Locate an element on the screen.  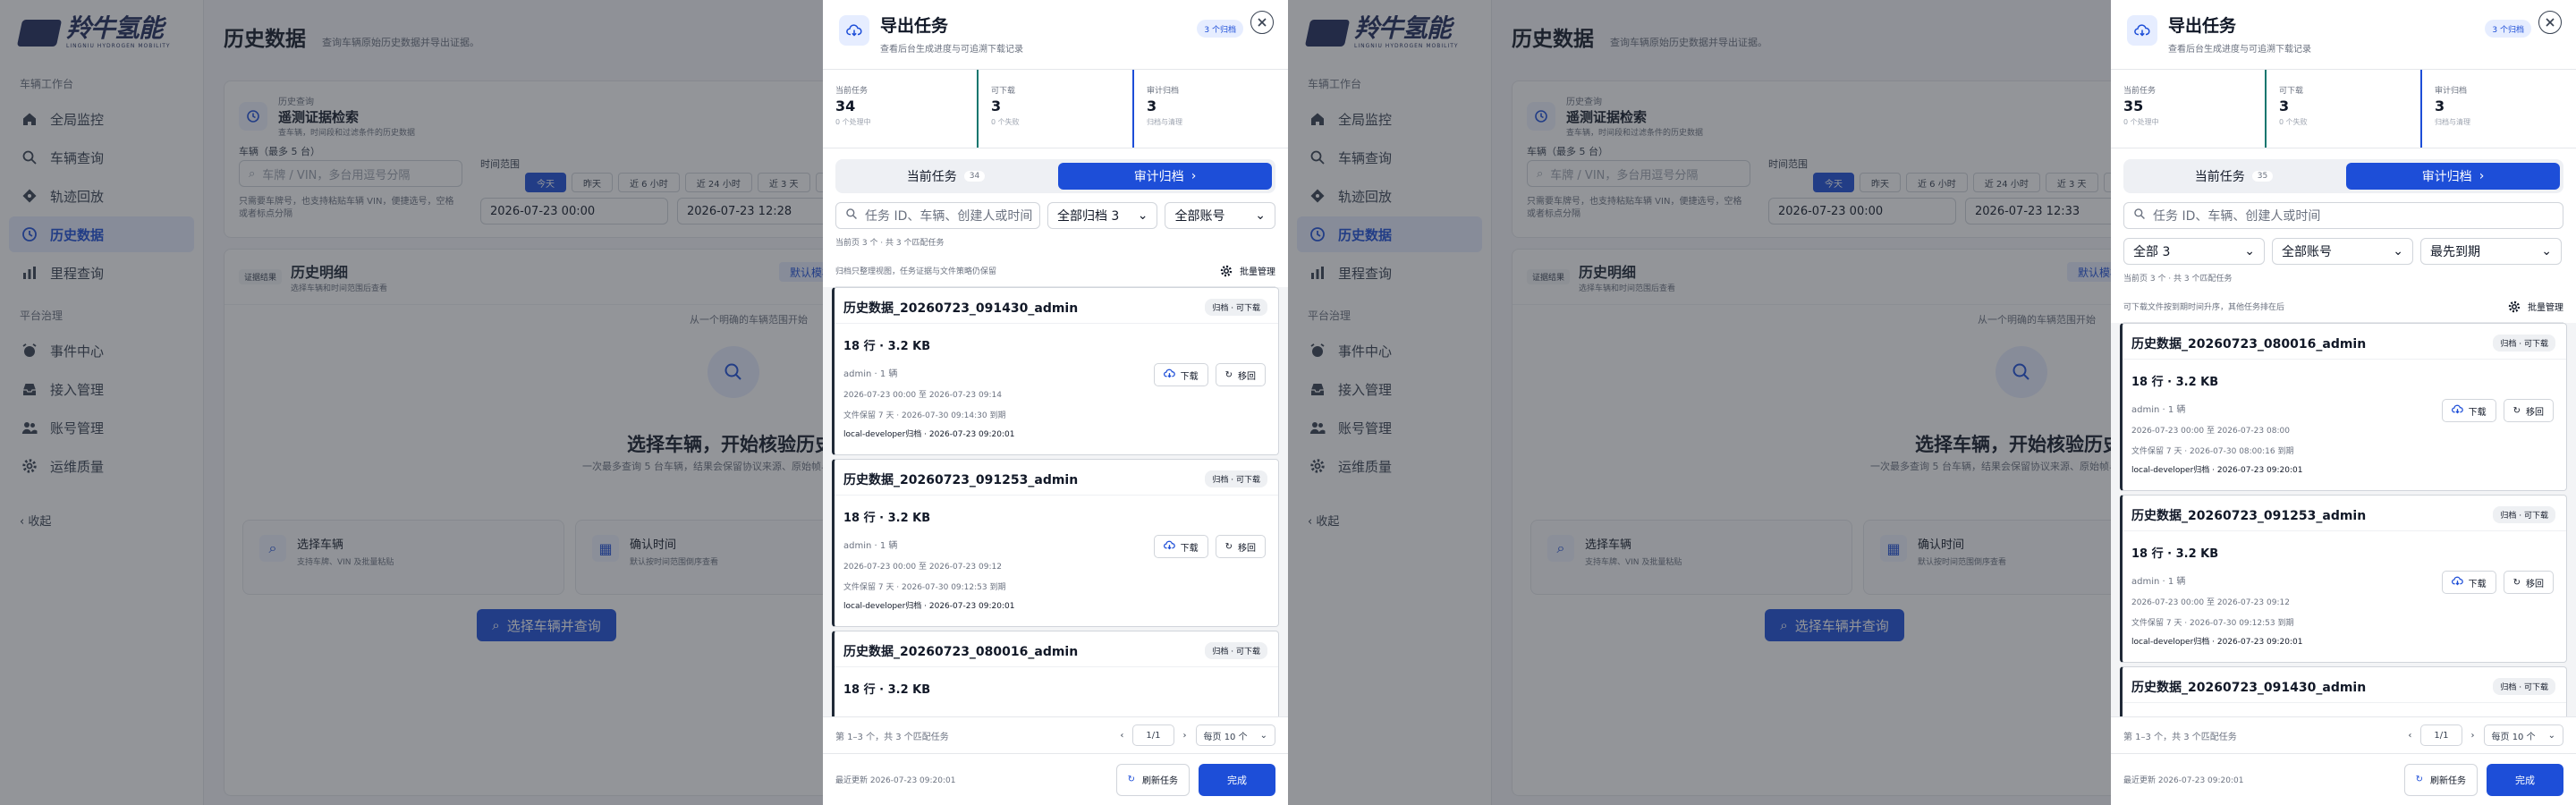
archive-count-badge: 3 个归档 is located at coordinates (1220, 29).